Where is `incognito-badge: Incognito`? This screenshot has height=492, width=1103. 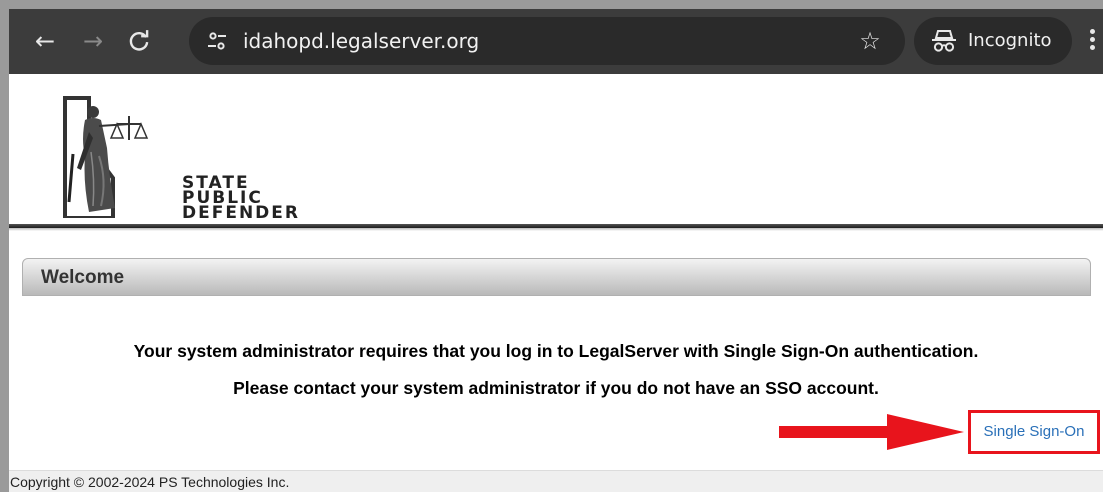 incognito-badge: Incognito is located at coordinates (993, 41).